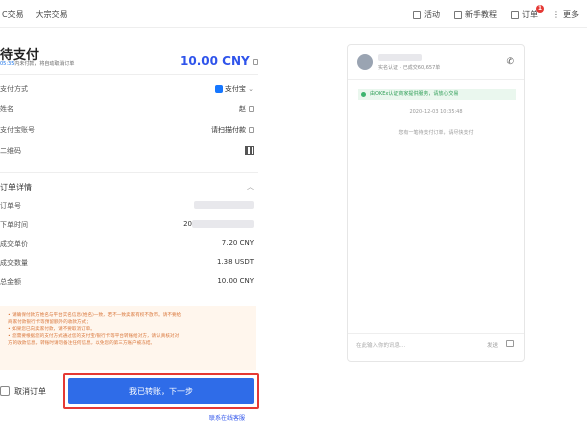 This screenshot has width=587, height=427. Describe the element at coordinates (237, 243) in the screenshot. I see `unit-price-value: 7.20 CNY` at that location.